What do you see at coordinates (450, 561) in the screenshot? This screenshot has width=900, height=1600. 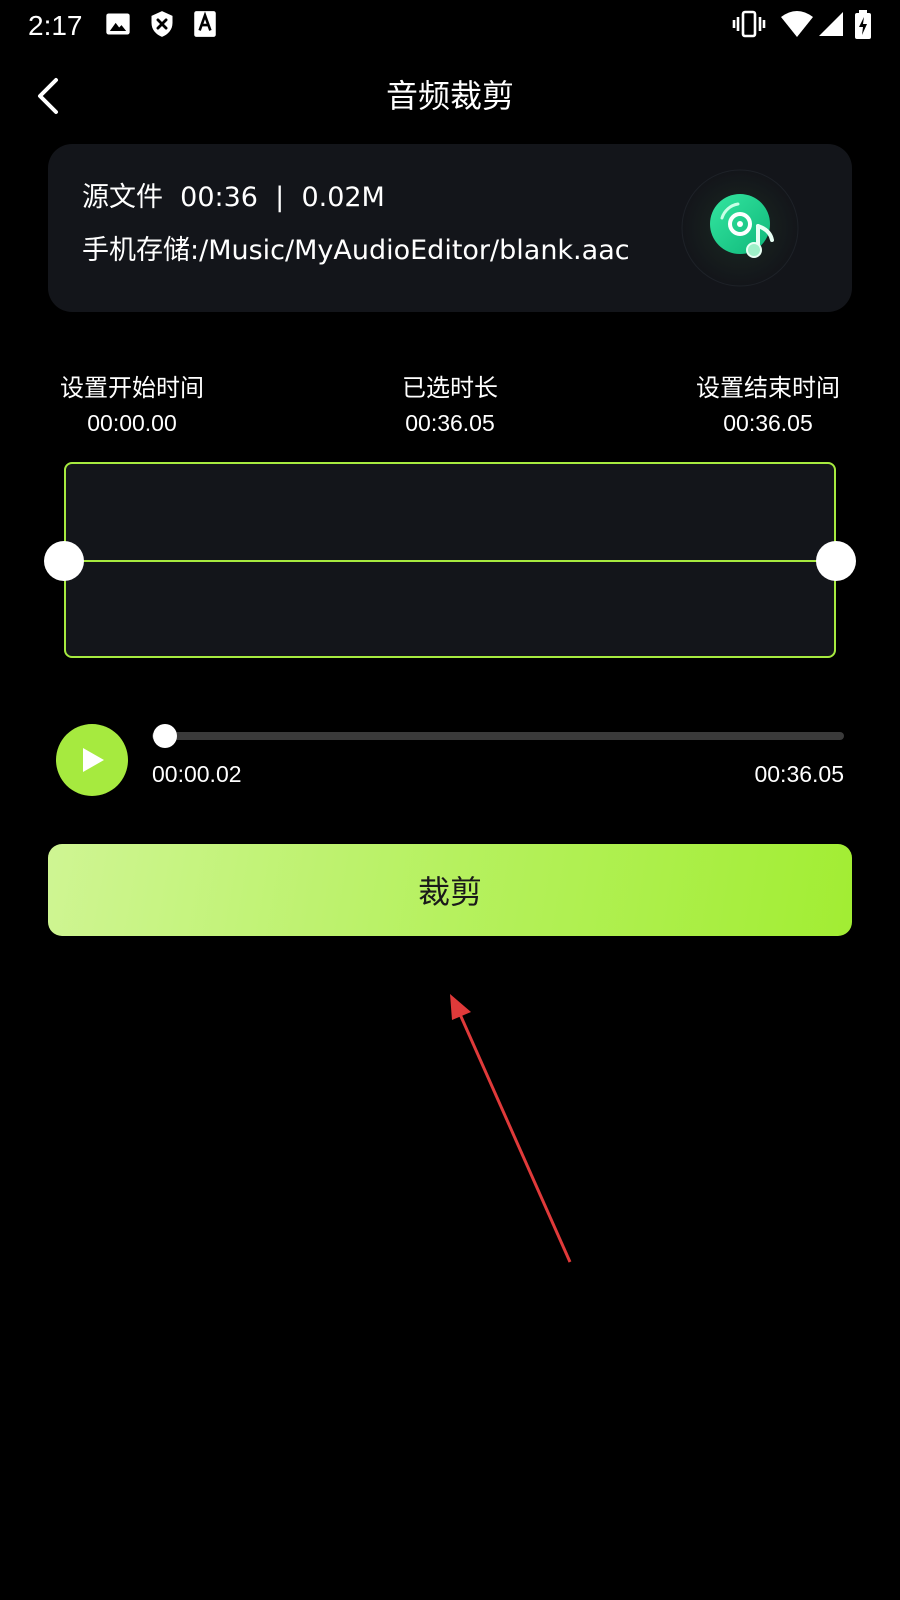 I see `waveform-baseline` at bounding box center [450, 561].